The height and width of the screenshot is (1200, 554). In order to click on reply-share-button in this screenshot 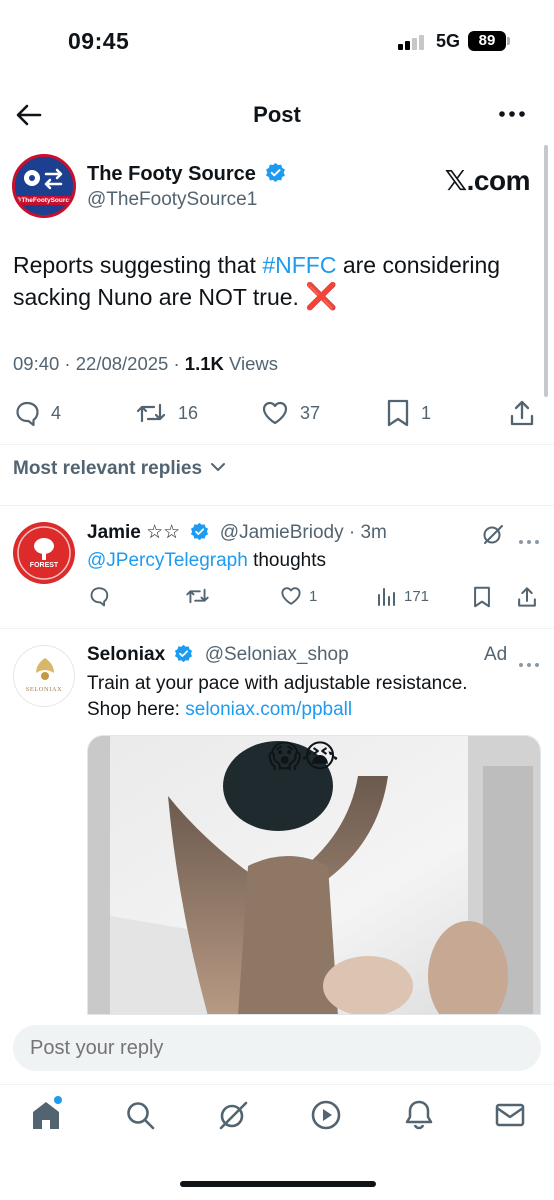, I will do `click(527, 597)`.